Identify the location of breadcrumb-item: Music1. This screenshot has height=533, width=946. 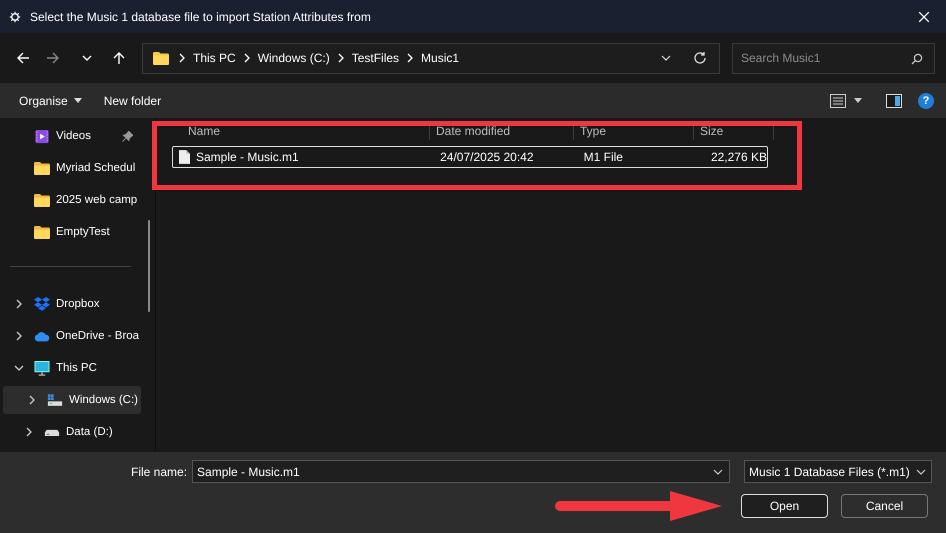
(440, 58).